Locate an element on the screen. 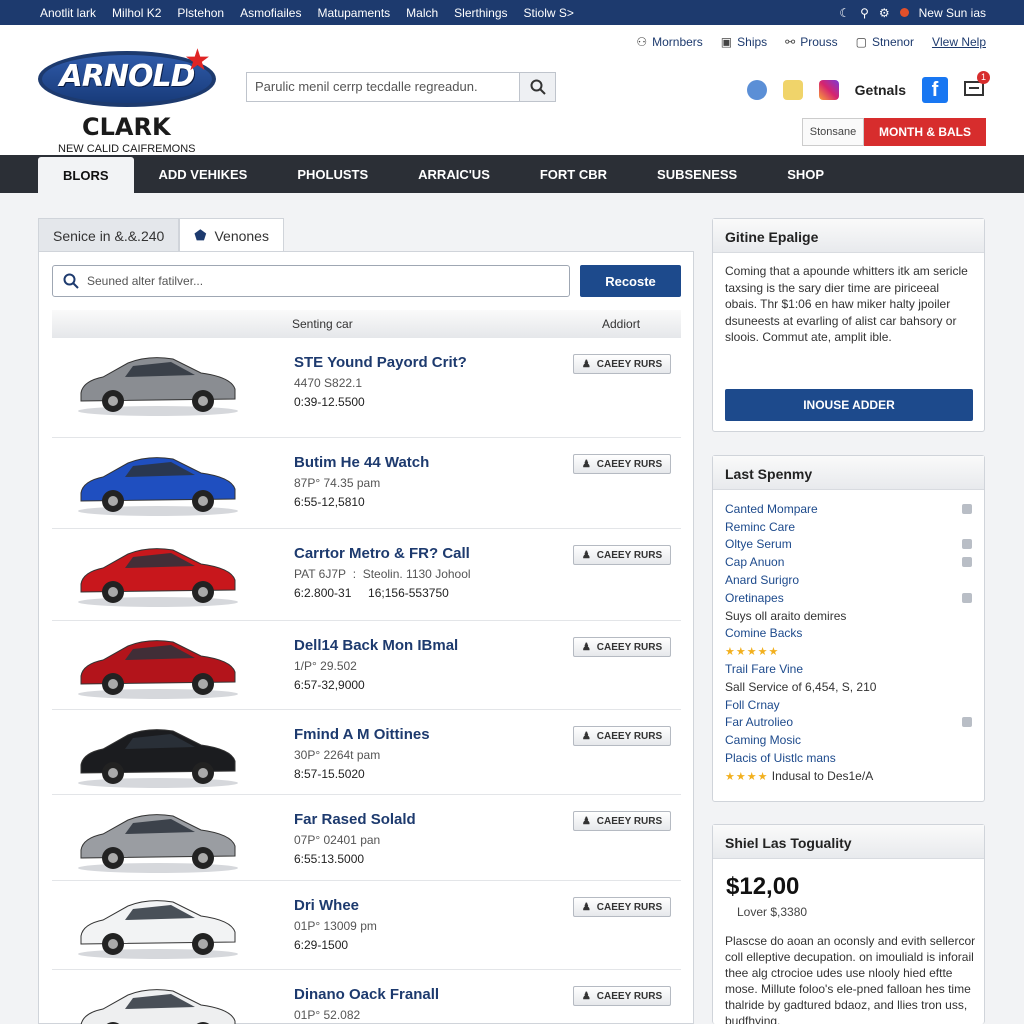  nav-tab: PHOLUSTS is located at coordinates (332, 174).